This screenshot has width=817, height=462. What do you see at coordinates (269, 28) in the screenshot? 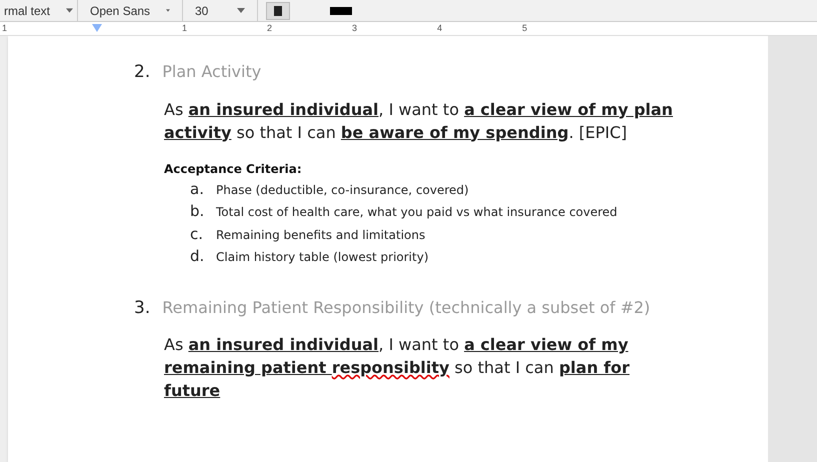
I see `ruler-number: 2` at bounding box center [269, 28].